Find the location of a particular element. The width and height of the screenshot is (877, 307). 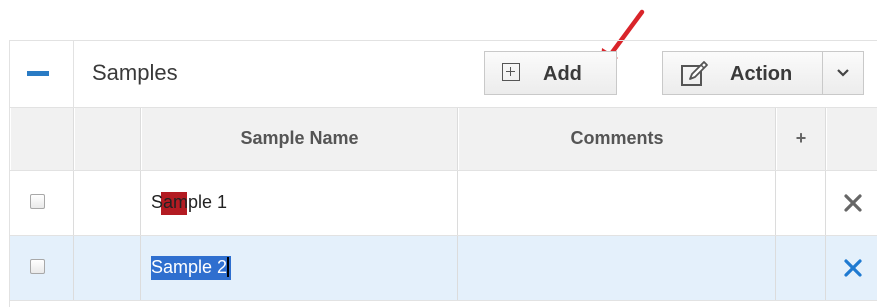

text-cursor is located at coordinates (228, 267).